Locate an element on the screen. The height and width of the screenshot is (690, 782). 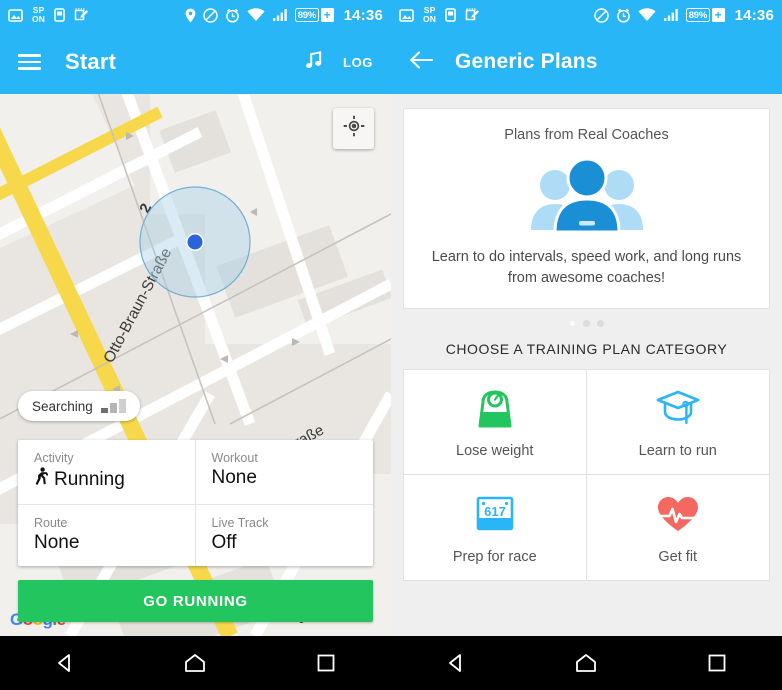
category-get-fit: Get fit is located at coordinates (678, 527).